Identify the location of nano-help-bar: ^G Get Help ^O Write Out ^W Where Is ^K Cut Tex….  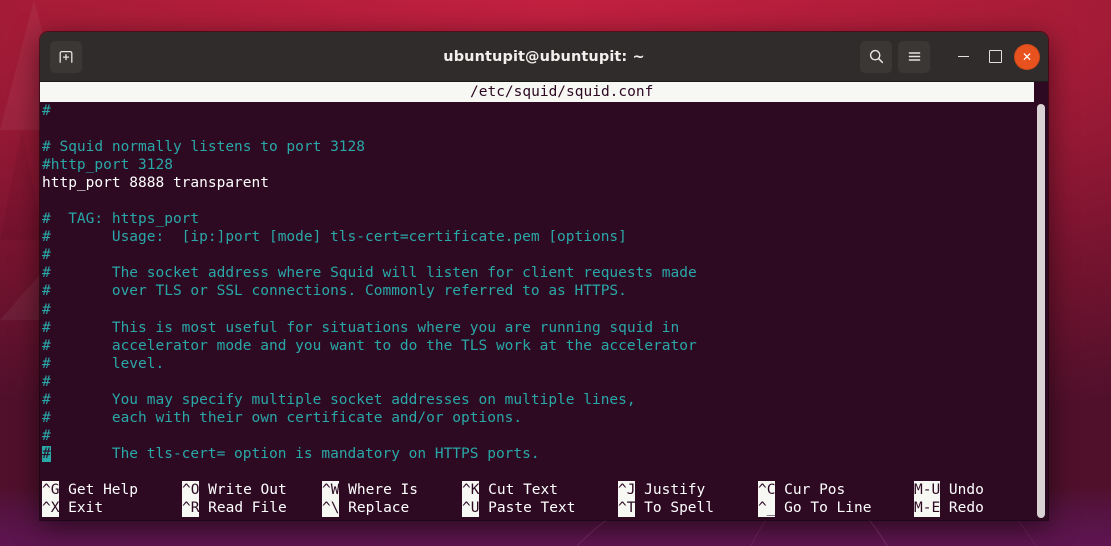
(537, 500).